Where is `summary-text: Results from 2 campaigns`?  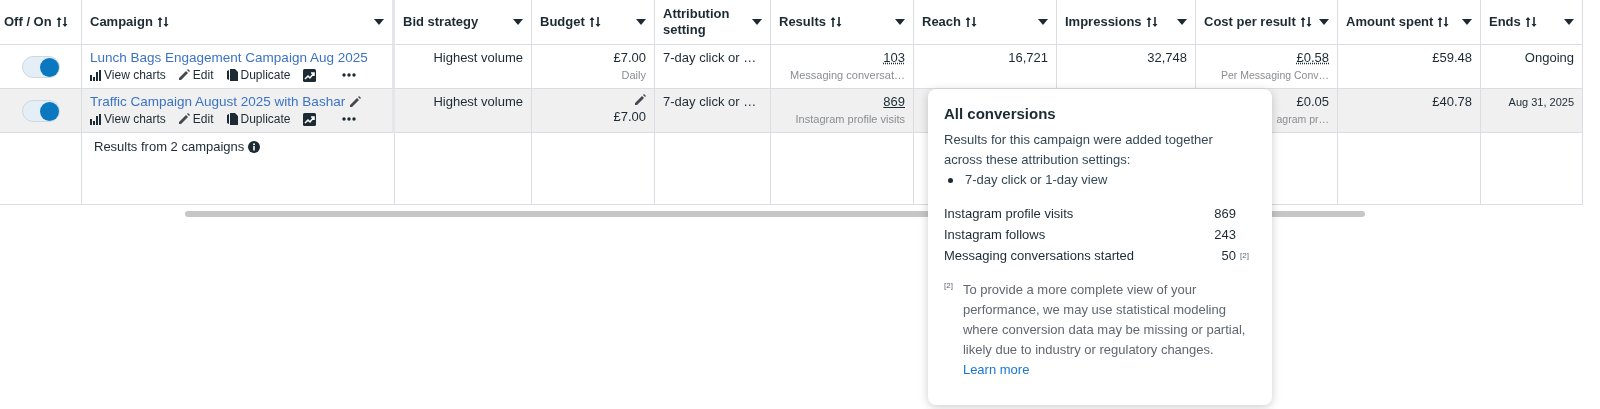 summary-text: Results from 2 campaigns is located at coordinates (169, 146).